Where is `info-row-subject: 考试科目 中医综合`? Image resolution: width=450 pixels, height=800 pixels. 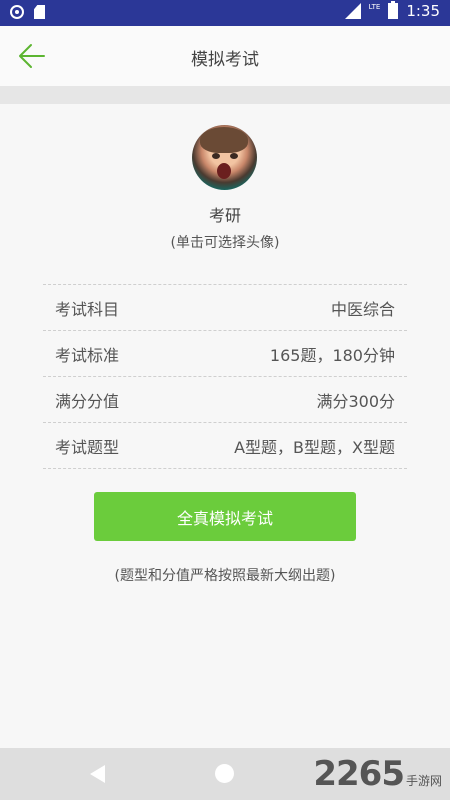 info-row-subject: 考试科目 中医综合 is located at coordinates (225, 308).